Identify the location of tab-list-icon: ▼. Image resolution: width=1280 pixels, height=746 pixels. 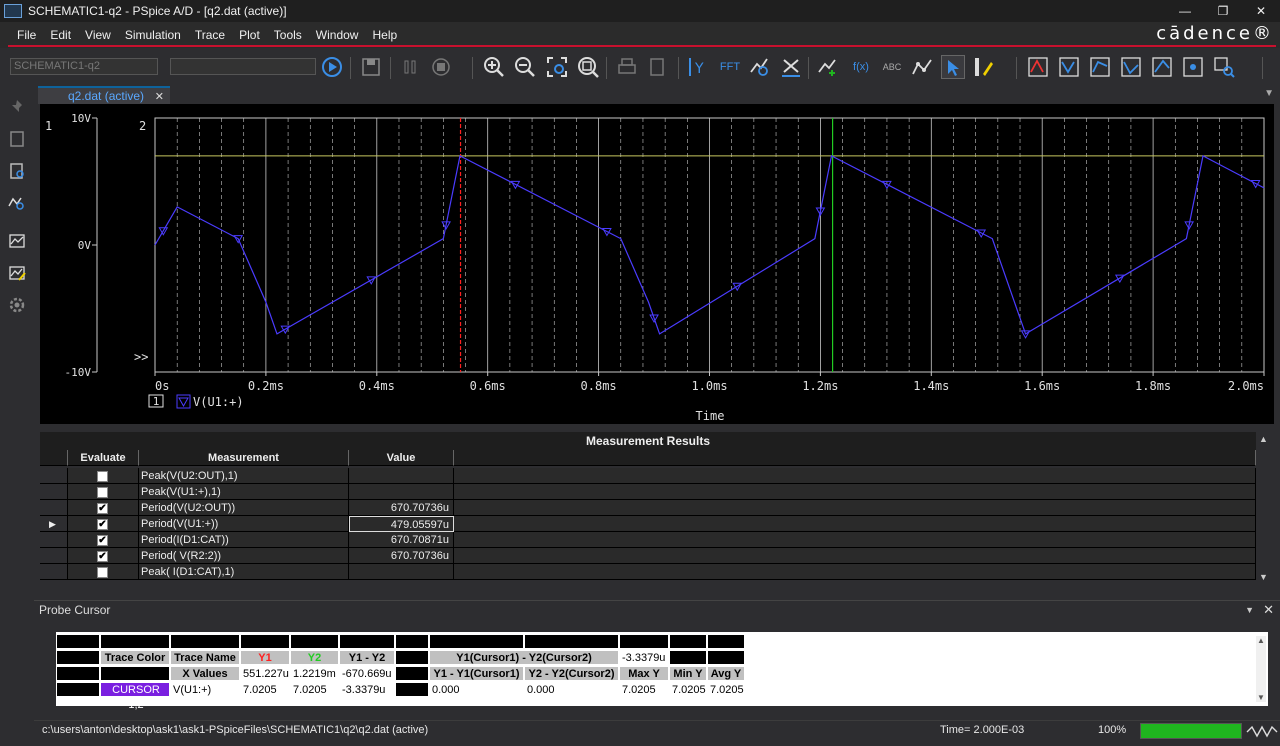
(1269, 93).